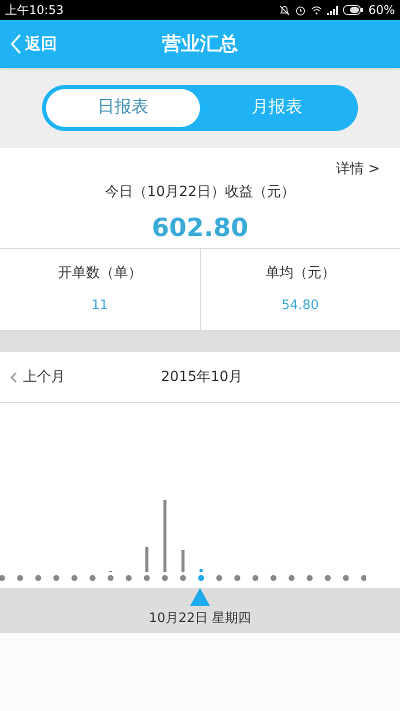  Describe the element at coordinates (284, 10) in the screenshot. I see `mute-icon` at that location.